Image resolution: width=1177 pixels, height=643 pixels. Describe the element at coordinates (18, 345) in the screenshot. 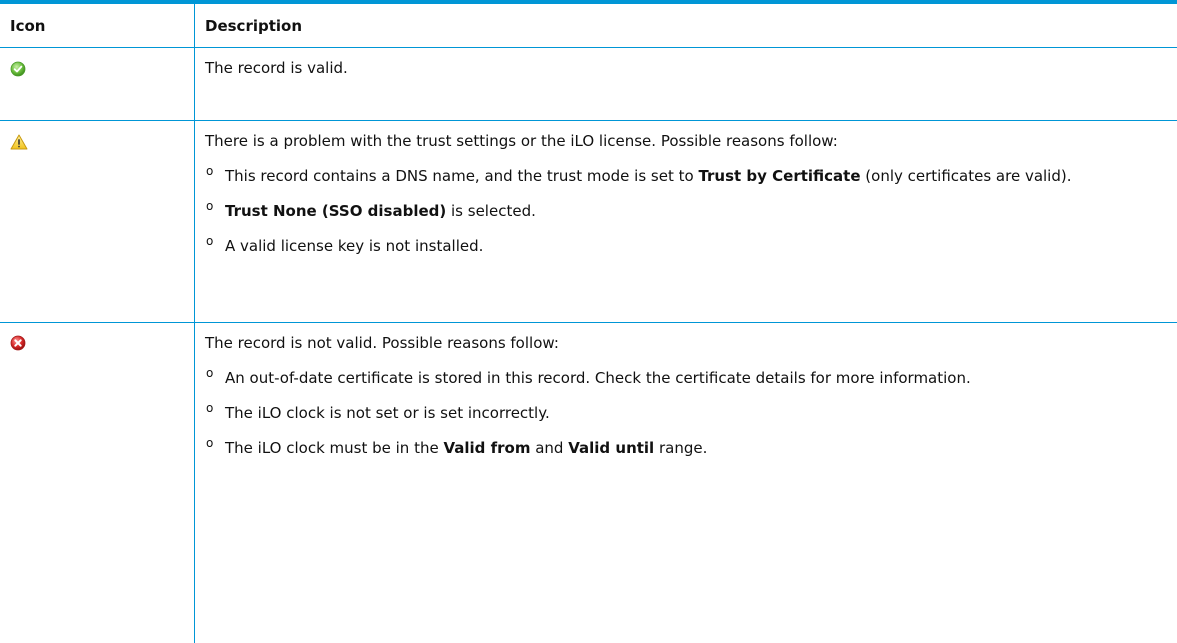

I see `error-x-circle-icon` at that location.